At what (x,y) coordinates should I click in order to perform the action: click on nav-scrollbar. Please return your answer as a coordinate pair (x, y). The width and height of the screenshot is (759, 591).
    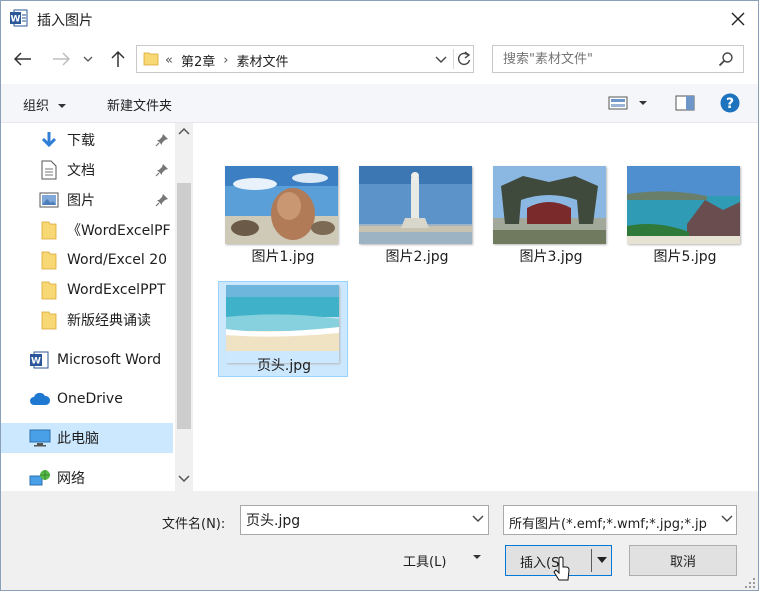
    Looking at the image, I should click on (184, 307).